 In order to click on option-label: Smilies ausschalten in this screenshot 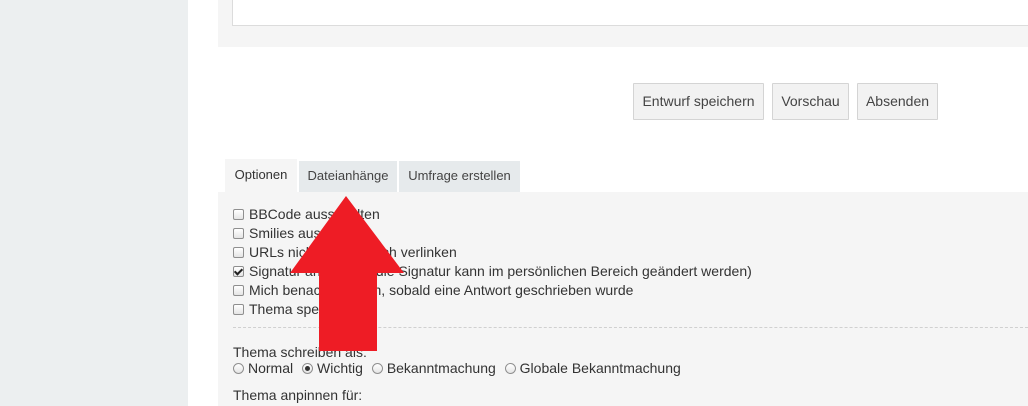, I will do `click(311, 233)`.